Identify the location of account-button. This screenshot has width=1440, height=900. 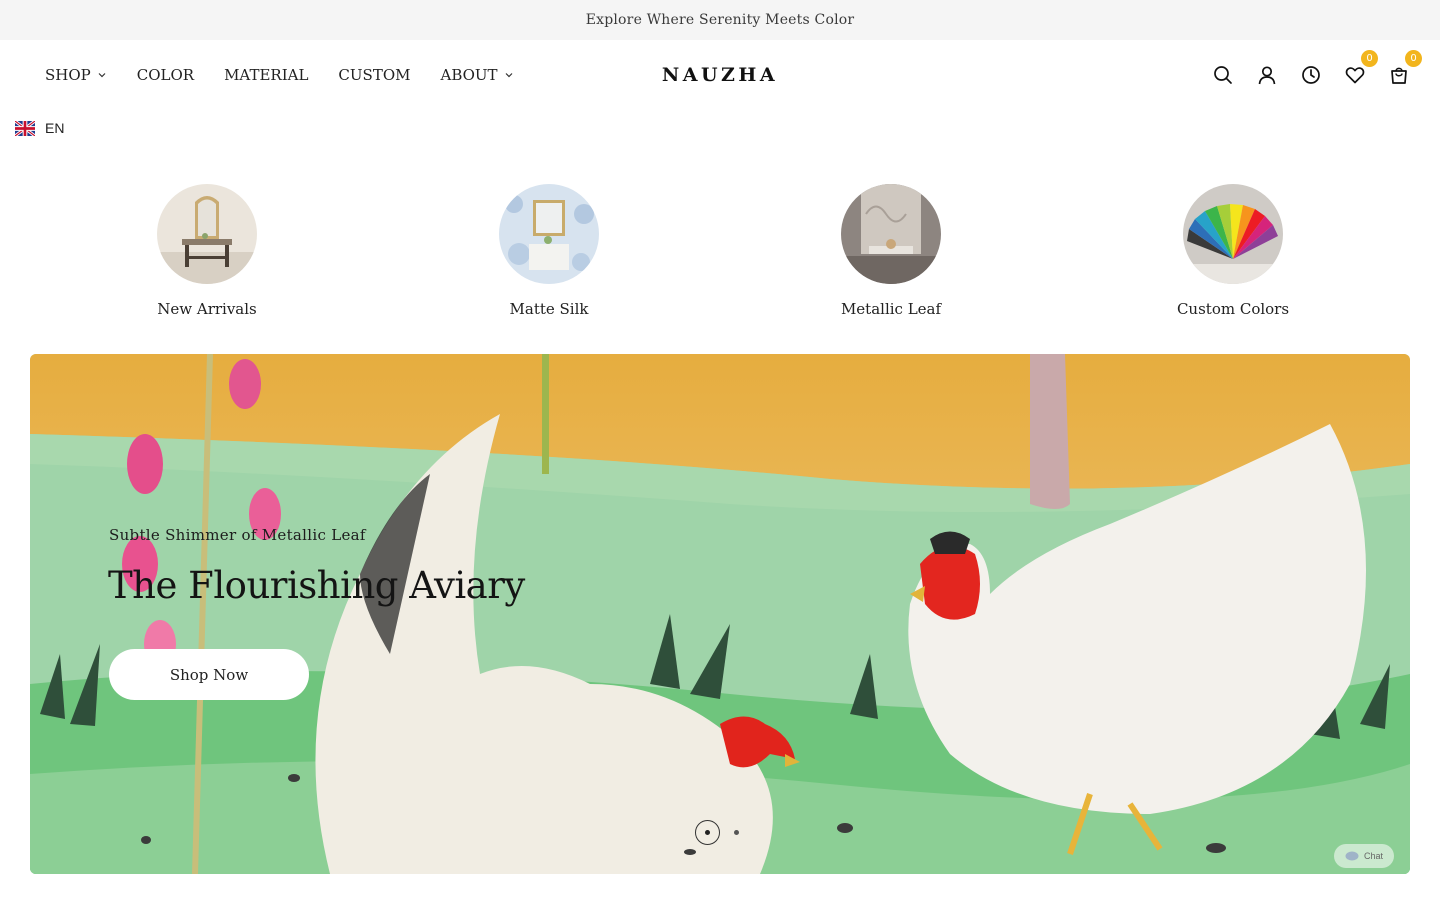
(1267, 75).